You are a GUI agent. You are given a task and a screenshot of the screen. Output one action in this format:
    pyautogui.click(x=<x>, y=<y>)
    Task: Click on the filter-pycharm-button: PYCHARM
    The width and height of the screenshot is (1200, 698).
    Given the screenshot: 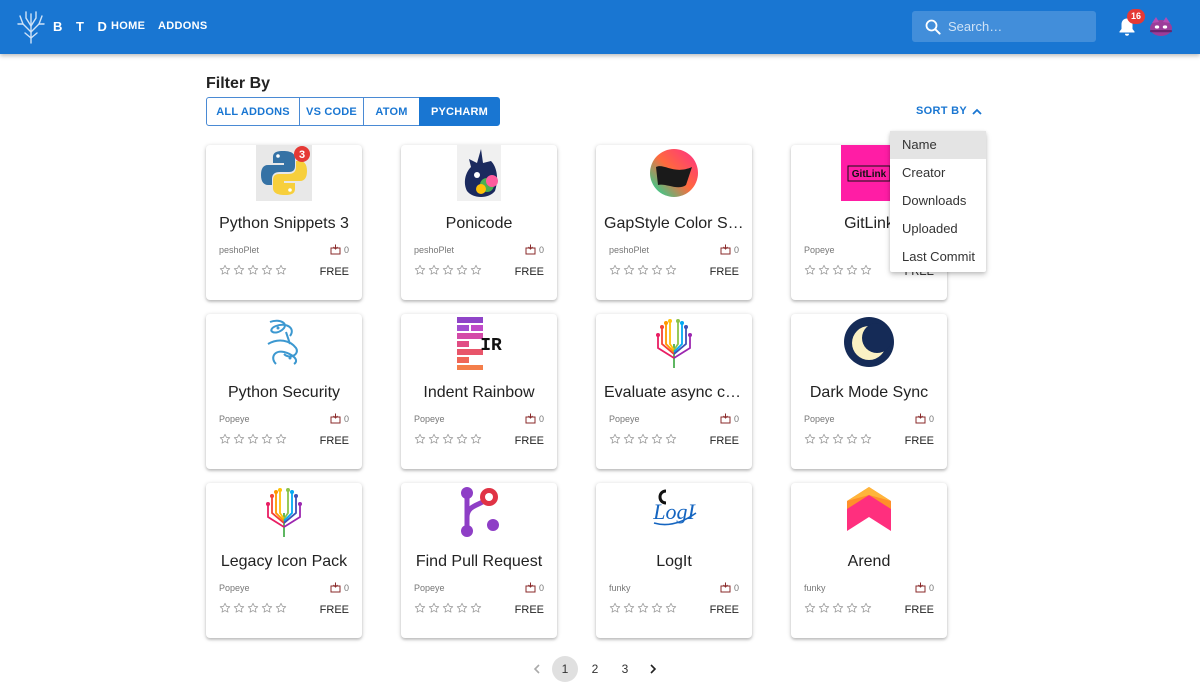 What is the action you would take?
    pyautogui.click(x=459, y=111)
    